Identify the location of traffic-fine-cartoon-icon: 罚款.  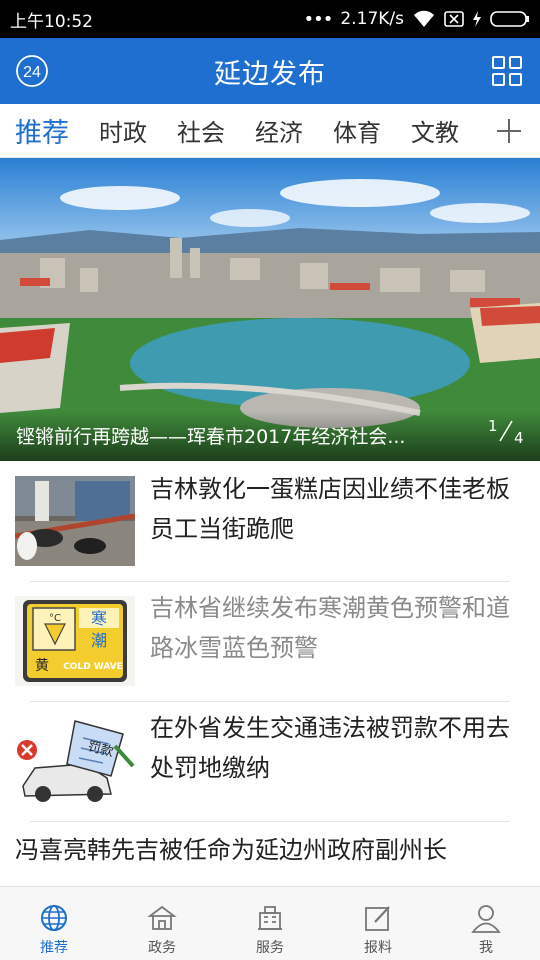
(75, 761).